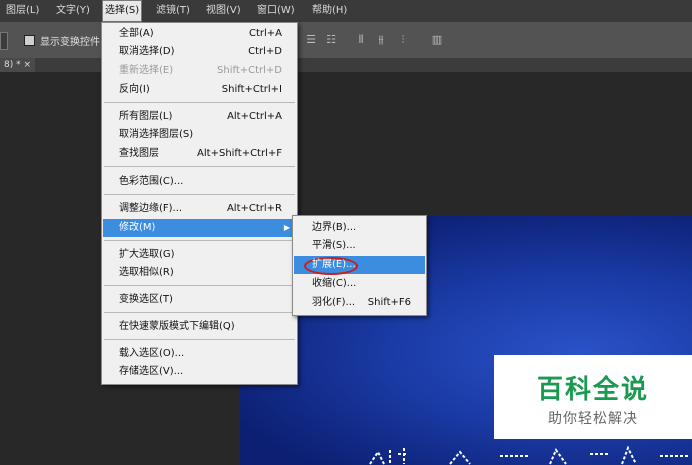 This screenshot has width=692, height=465. What do you see at coordinates (592, 390) in the screenshot?
I see `watermark-title: 百科全说` at bounding box center [592, 390].